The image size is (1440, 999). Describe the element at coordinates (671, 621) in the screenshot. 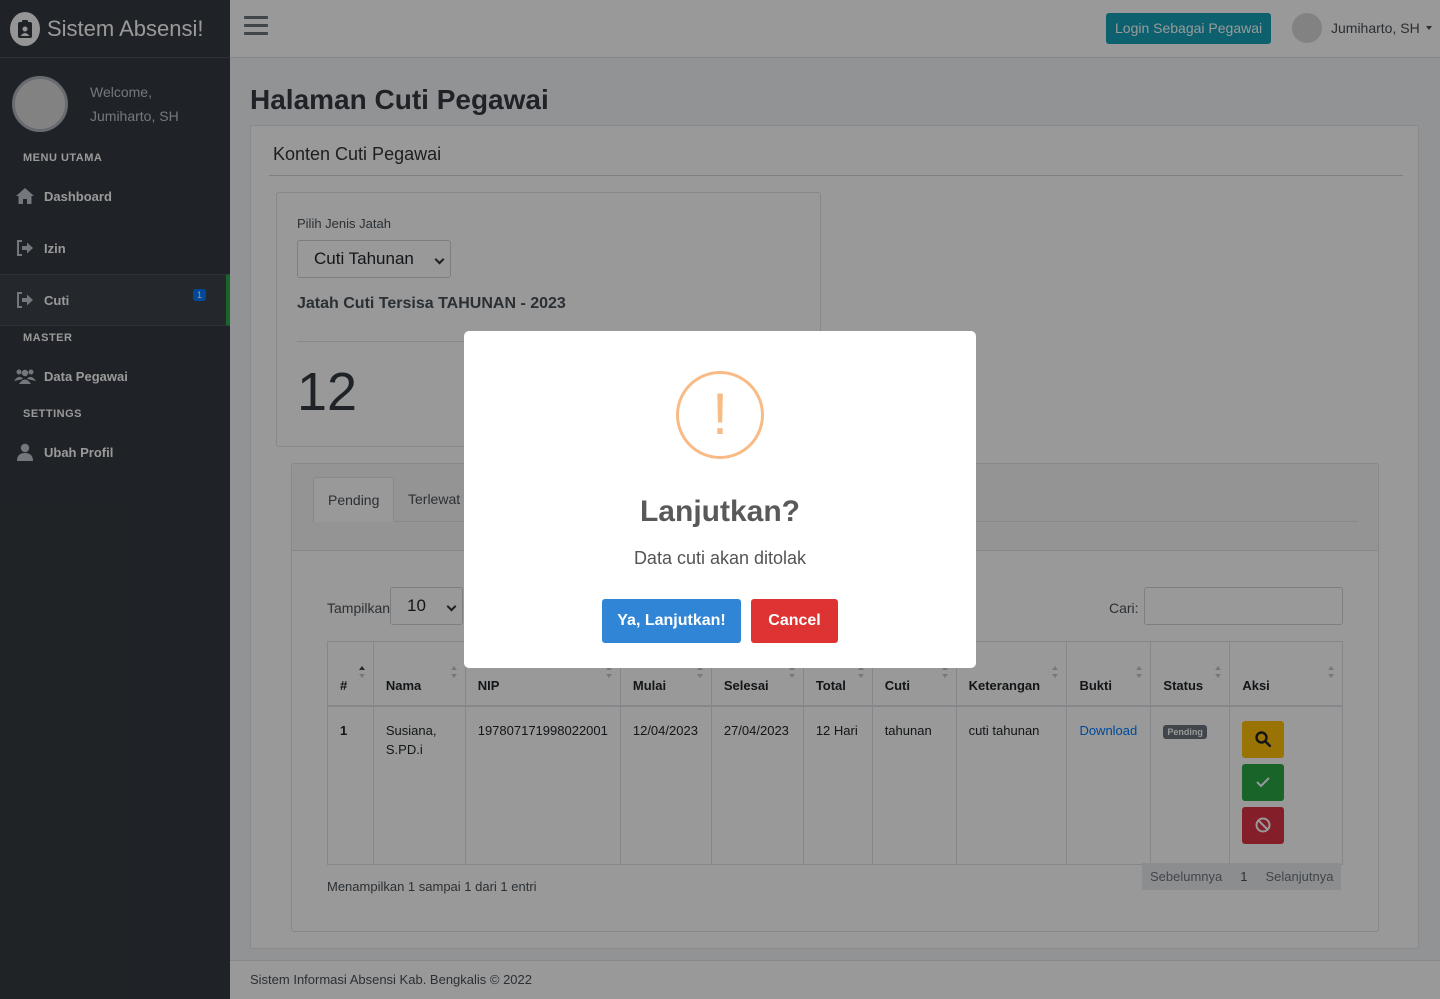

I see `confirm-button: Ya, Lanjutkan!` at that location.